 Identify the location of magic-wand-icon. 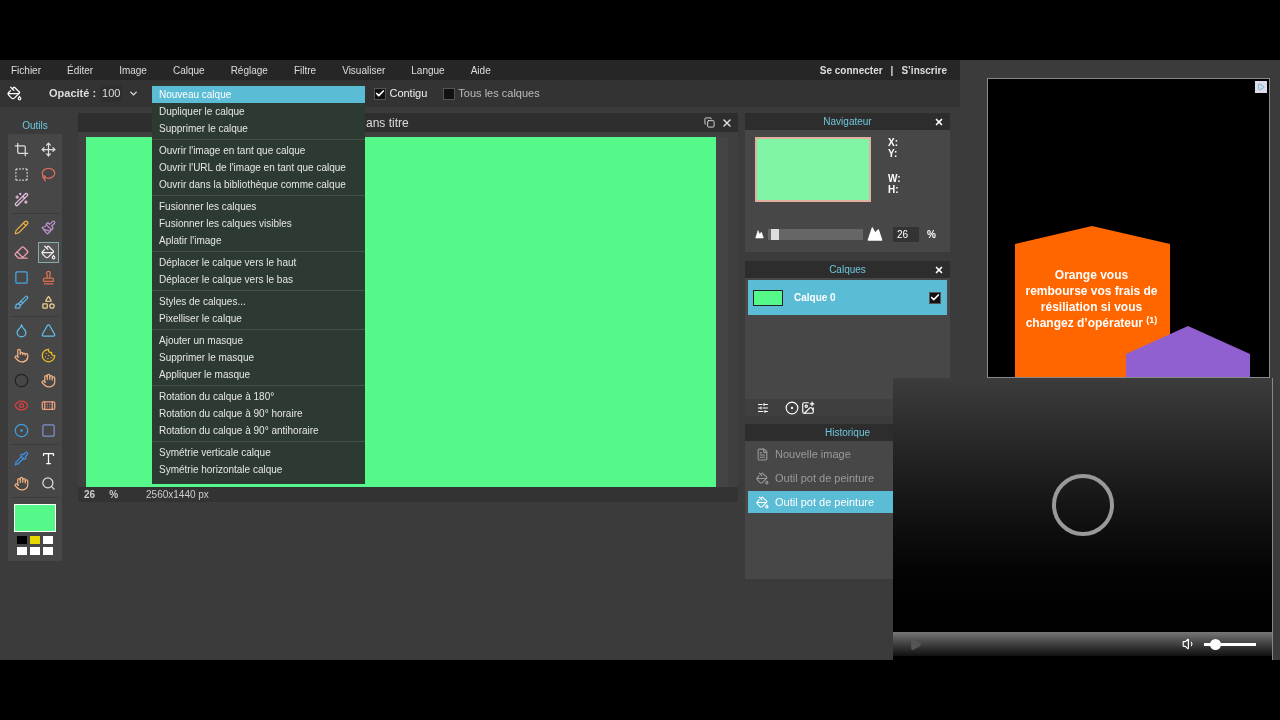
(21, 199).